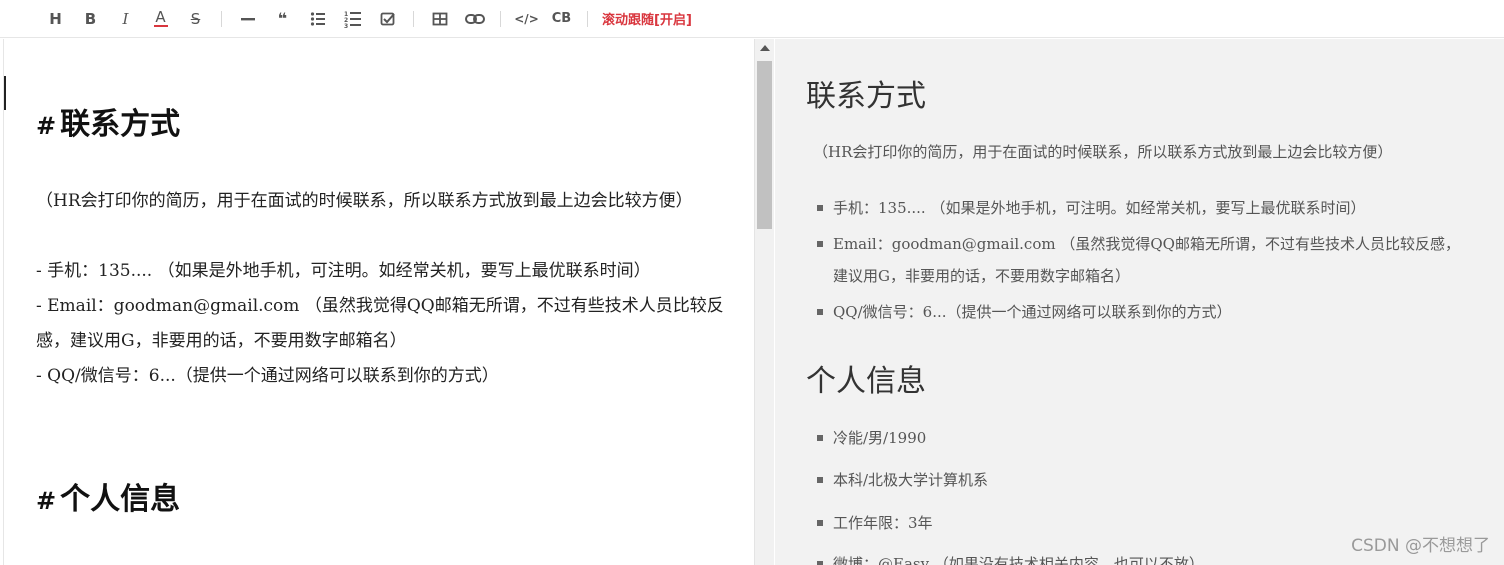  I want to click on preview-item-name: 冷能/男/1990, so click(880, 438).